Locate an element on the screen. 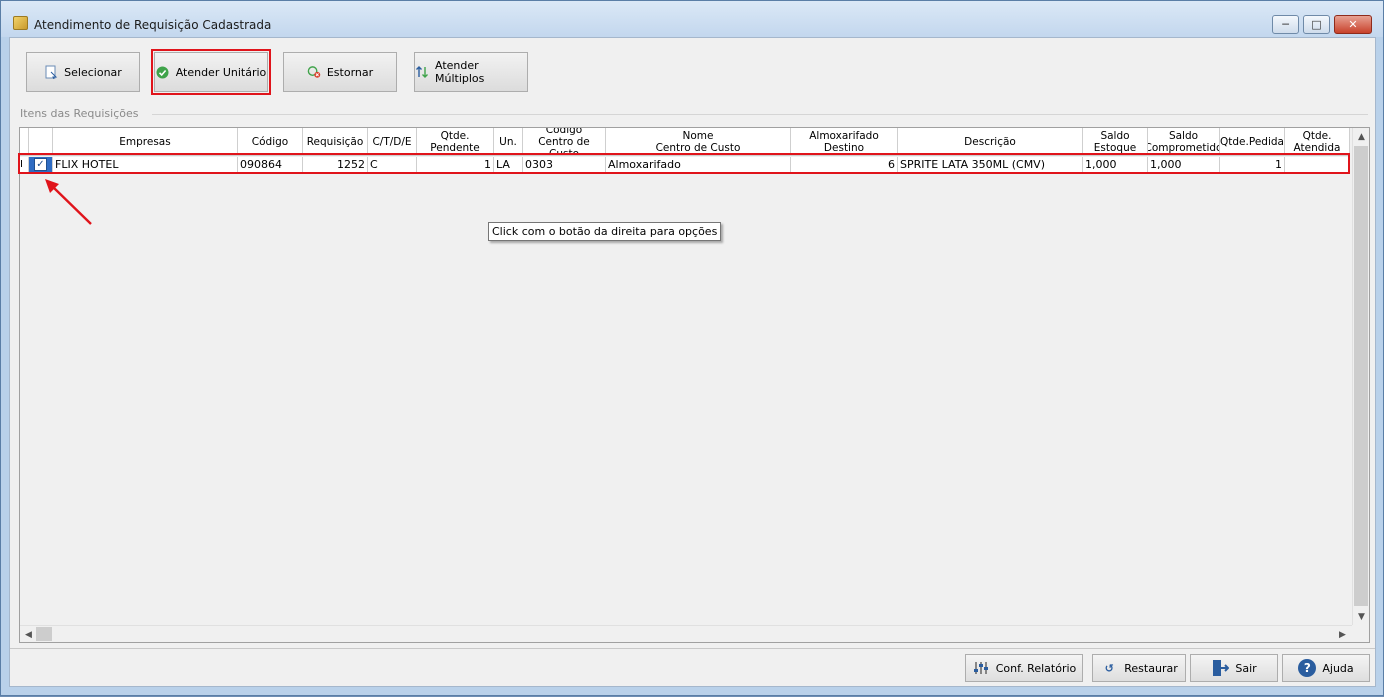 Image resolution: width=1384 pixels, height=697 pixels. restaurar-label: Restaurar is located at coordinates (1151, 668).